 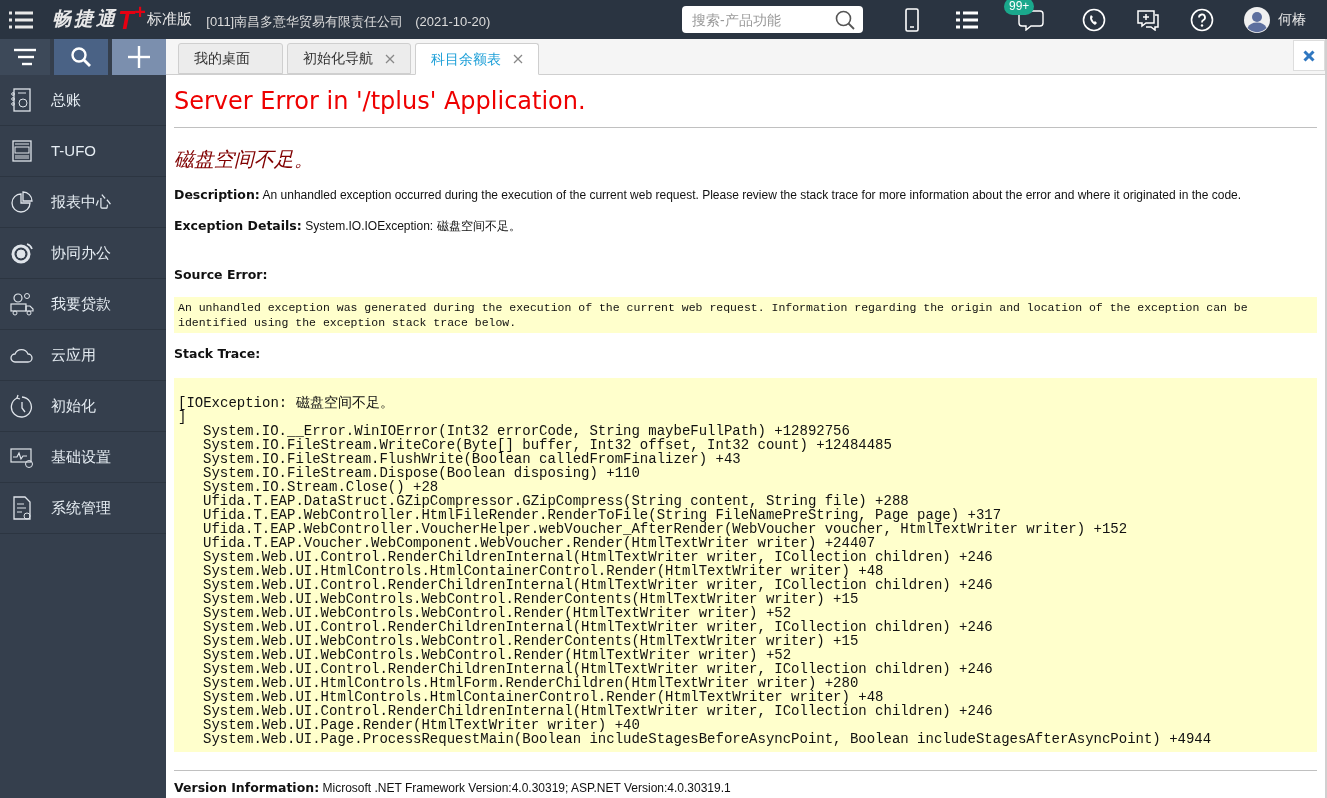 I want to click on tab: 我的桌面, so click(x=230, y=58).